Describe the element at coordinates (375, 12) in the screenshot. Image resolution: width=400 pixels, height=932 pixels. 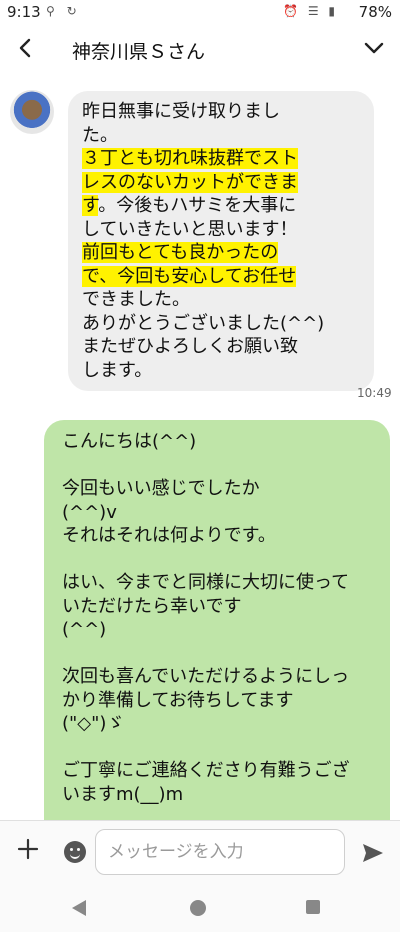
I see `battery-level: 78%` at that location.